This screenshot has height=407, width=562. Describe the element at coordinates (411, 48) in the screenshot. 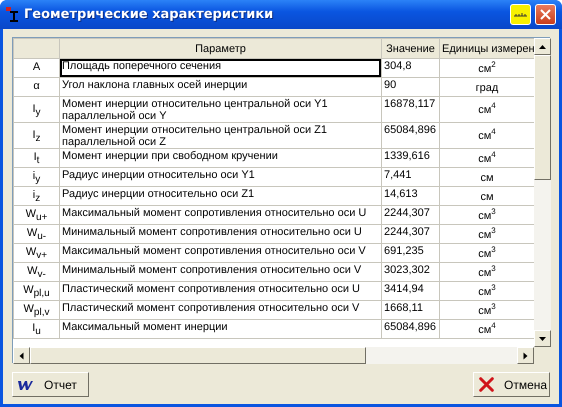

I see `column-header: Значение` at that location.